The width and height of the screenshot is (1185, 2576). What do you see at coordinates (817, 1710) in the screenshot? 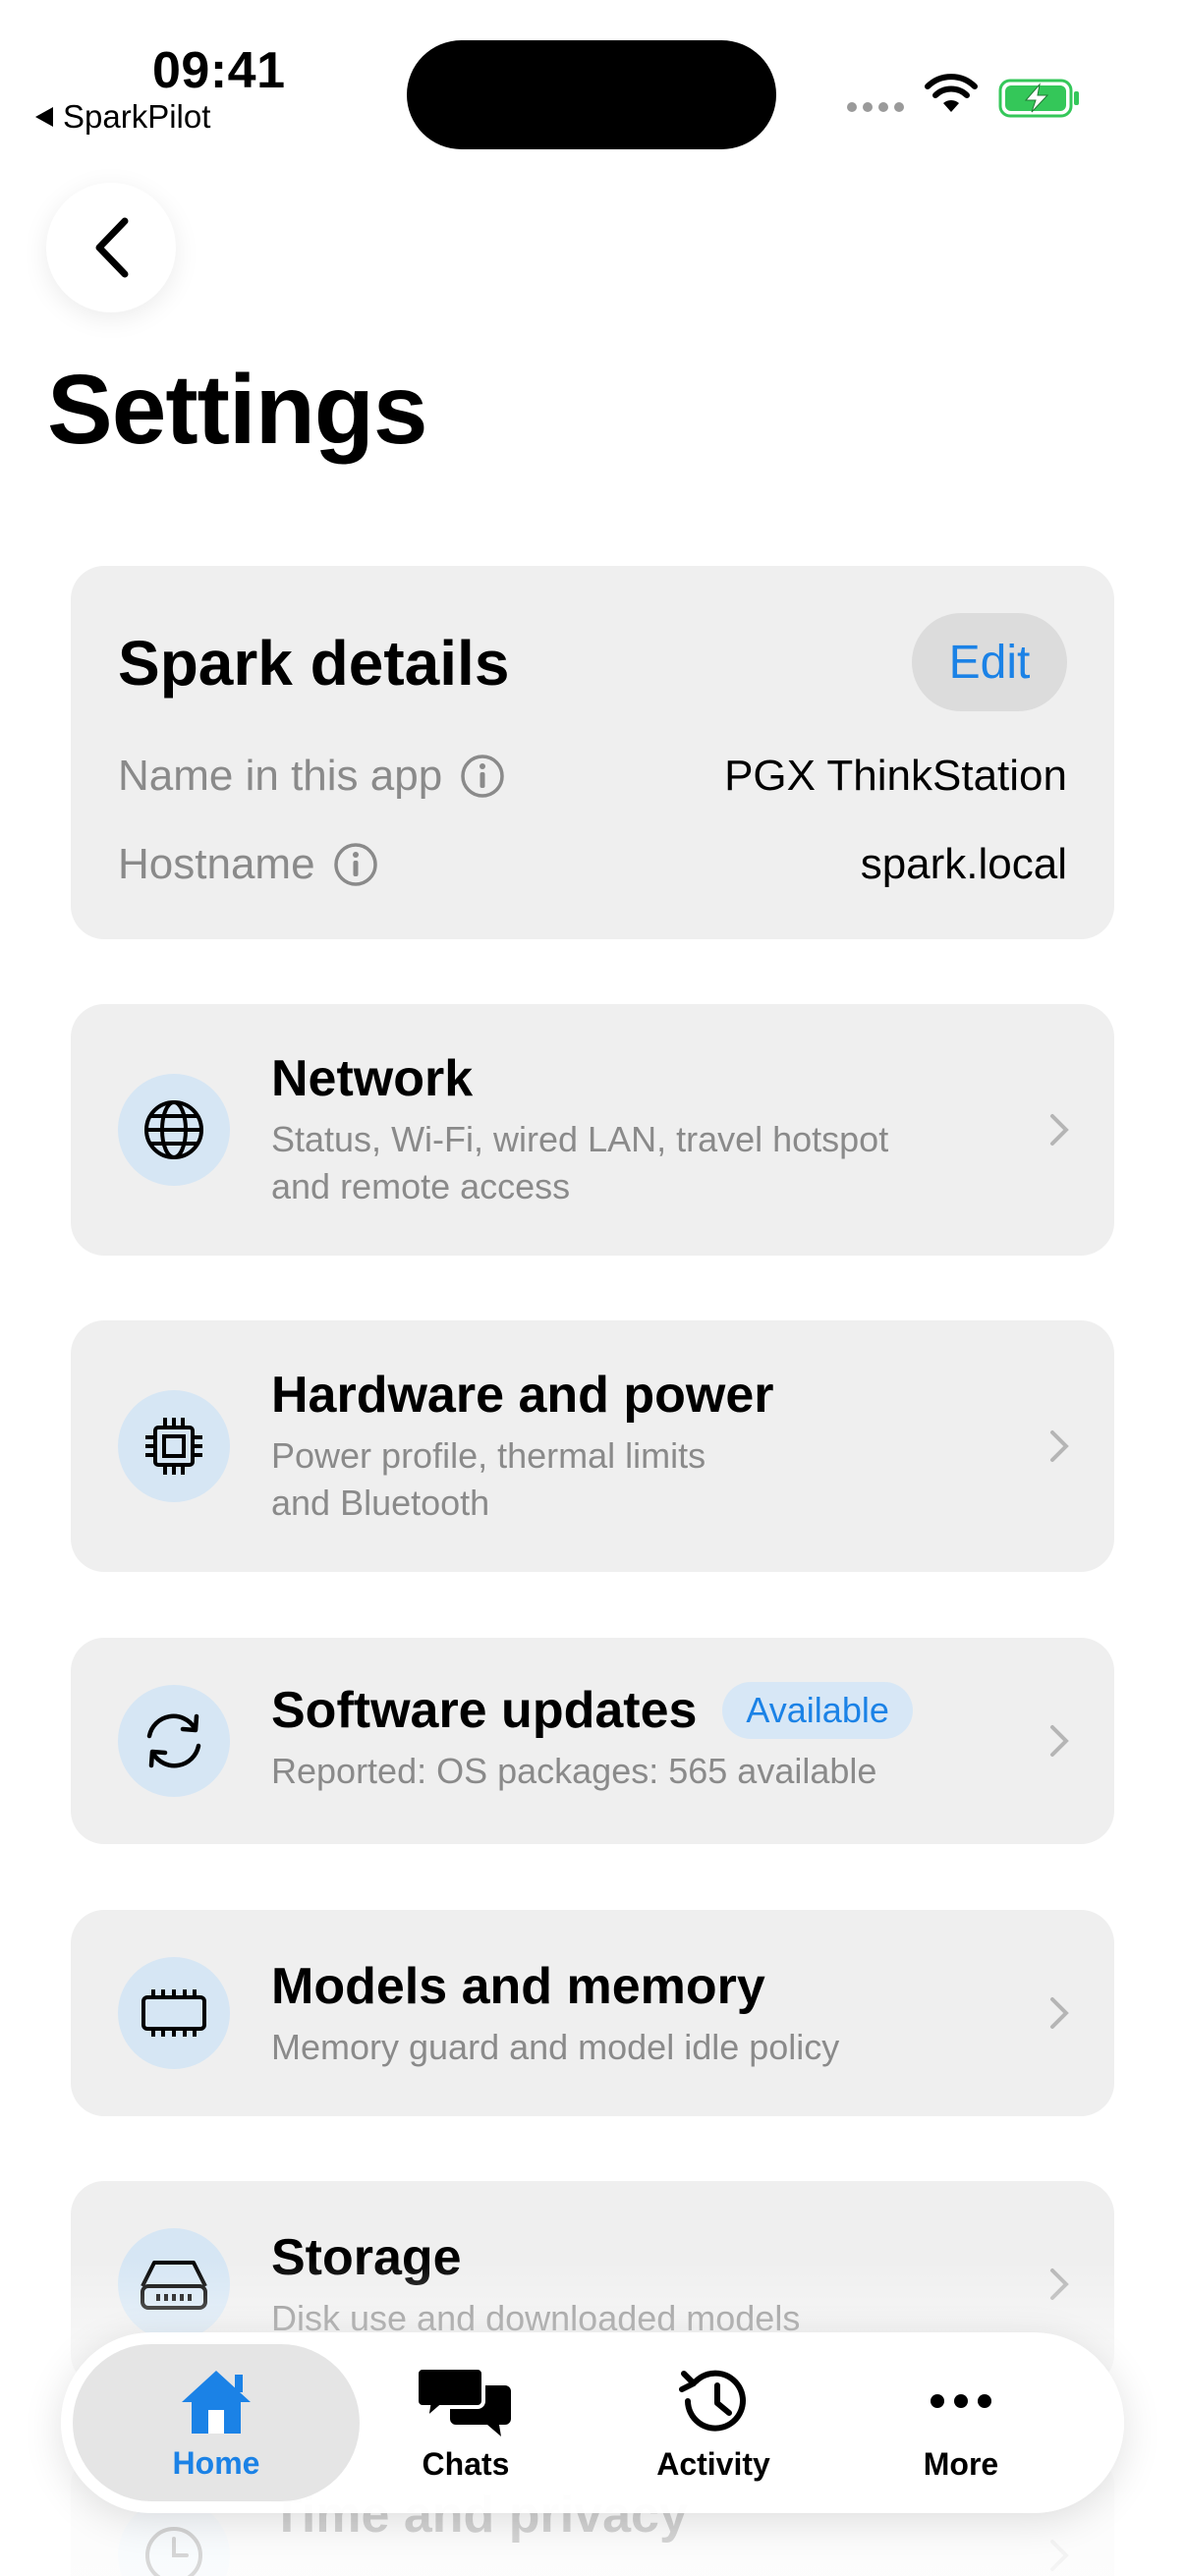
I see `available-badge: Available` at bounding box center [817, 1710].